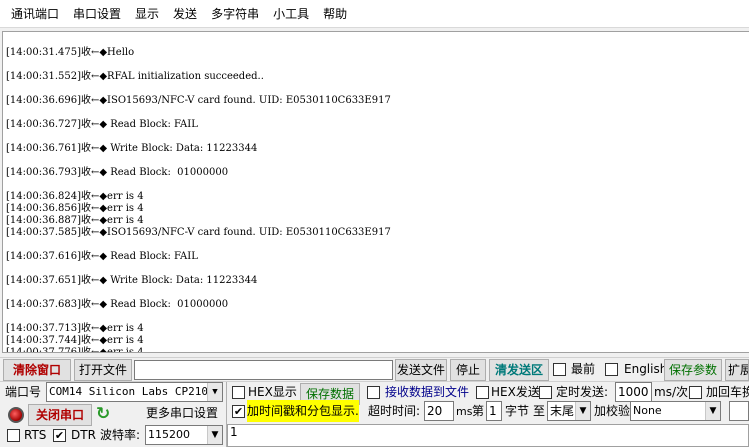 This screenshot has height=447, width=749. Describe the element at coordinates (739, 411) in the screenshot. I see `extra-select` at that location.